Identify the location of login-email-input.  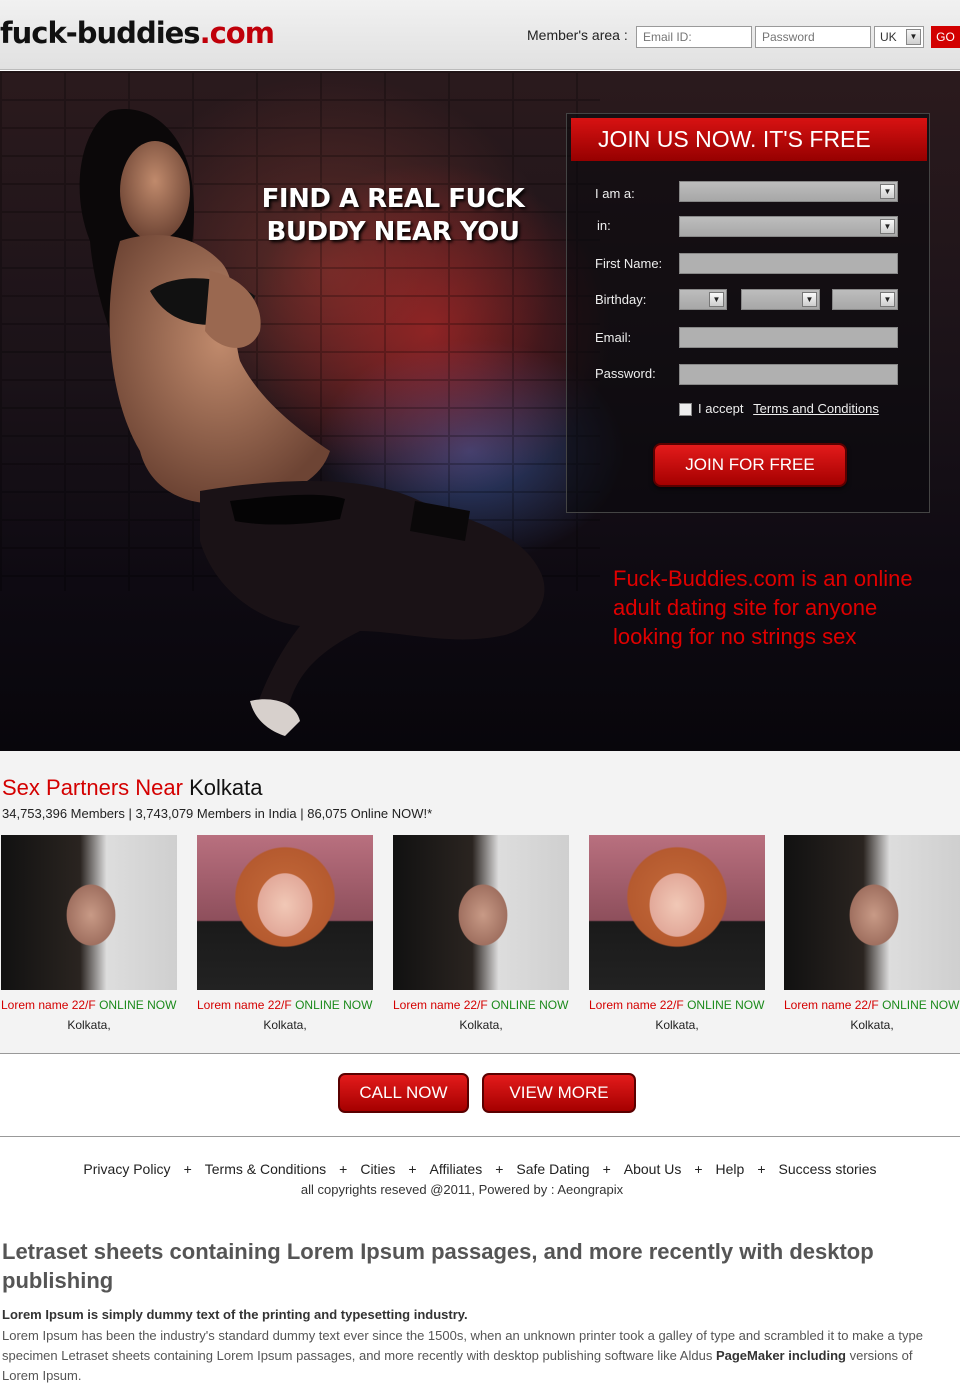
(694, 37).